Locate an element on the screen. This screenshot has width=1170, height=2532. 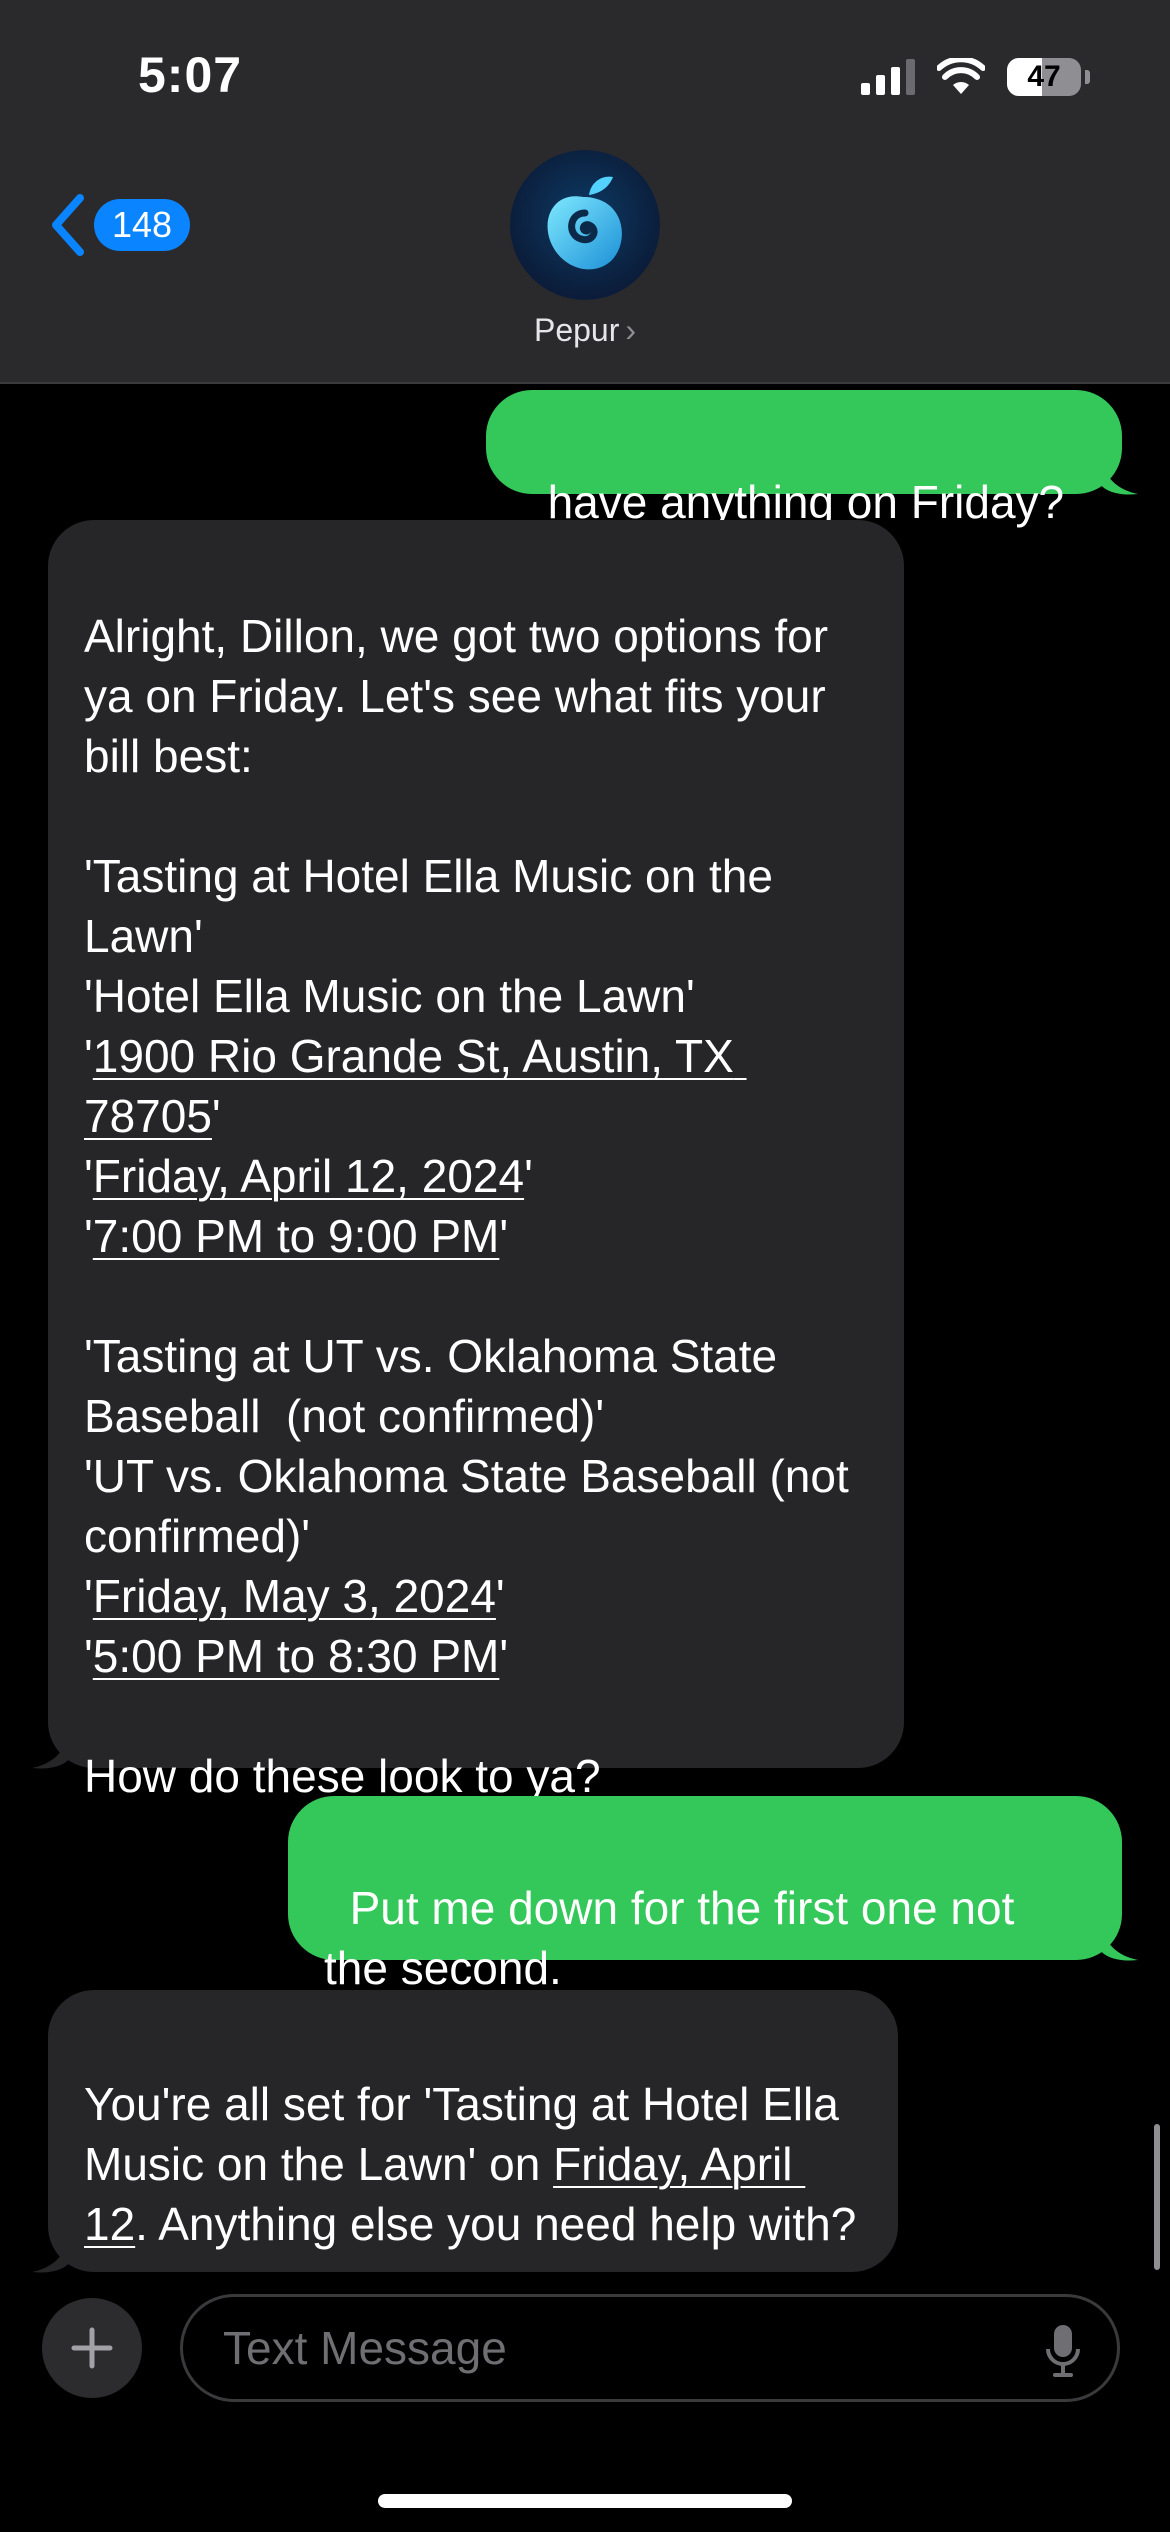
battery-tip is located at coordinates (1087, 77).